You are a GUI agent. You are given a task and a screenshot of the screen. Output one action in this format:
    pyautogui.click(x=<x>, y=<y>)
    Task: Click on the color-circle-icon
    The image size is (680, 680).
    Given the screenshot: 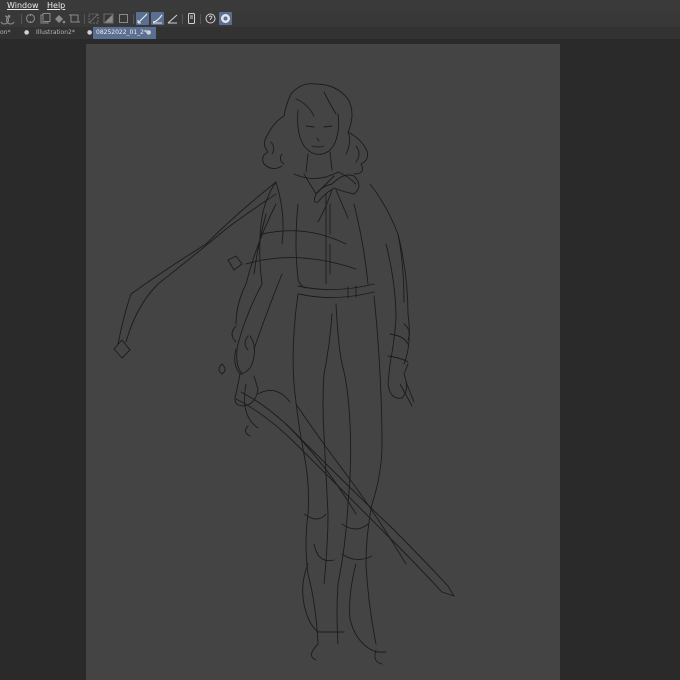 What is the action you would take?
    pyautogui.click(x=225, y=18)
    